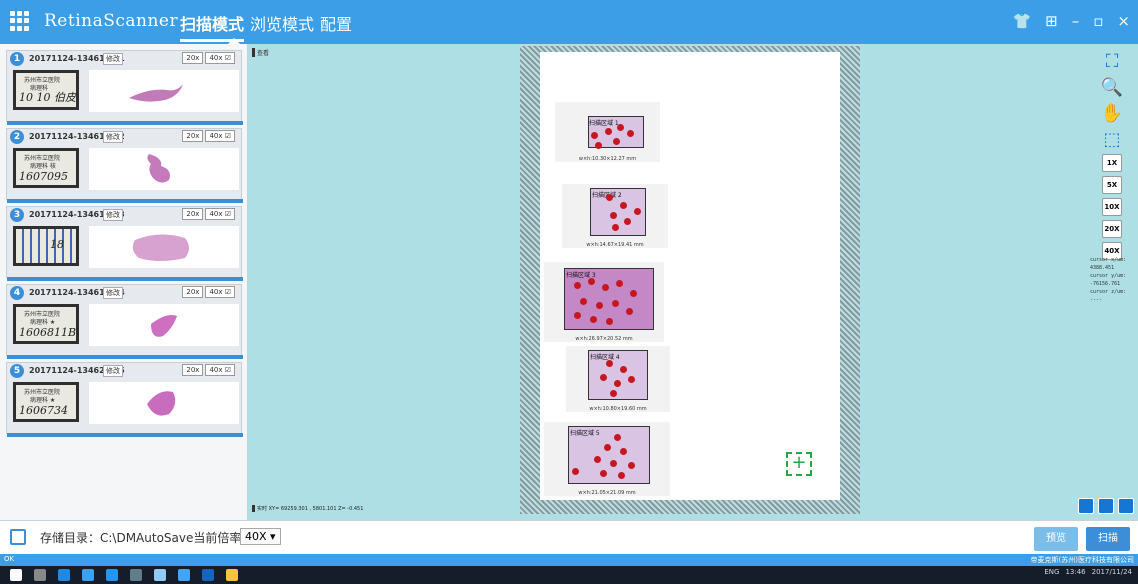 The width and height of the screenshot is (1138, 584). I want to click on slide-card: 3 20171124-134616-03 修改 20x 40x ☑ 18, so click(124, 243).